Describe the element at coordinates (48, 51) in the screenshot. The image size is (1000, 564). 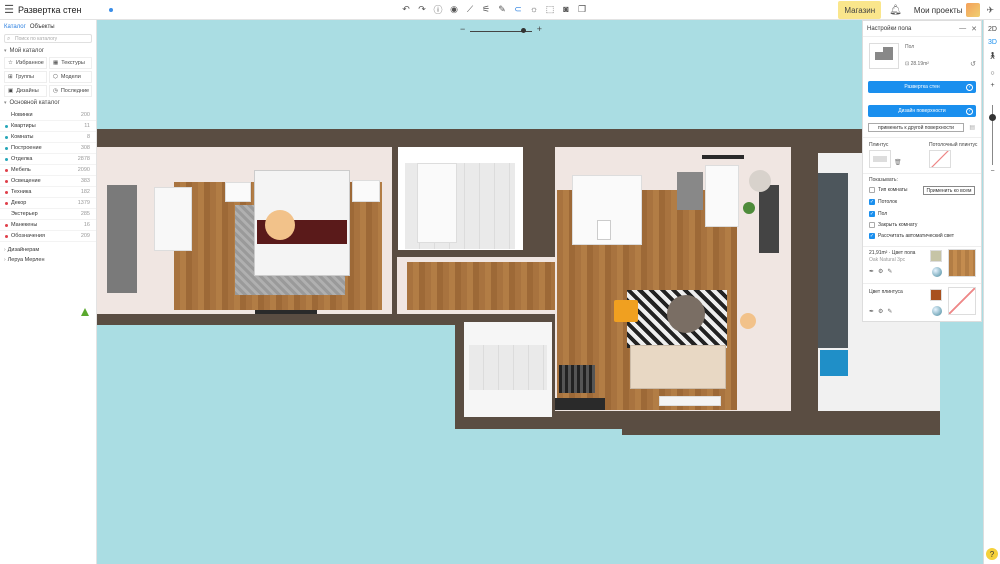
I see `my-catalog-header: ▾ Мой каталог` at that location.